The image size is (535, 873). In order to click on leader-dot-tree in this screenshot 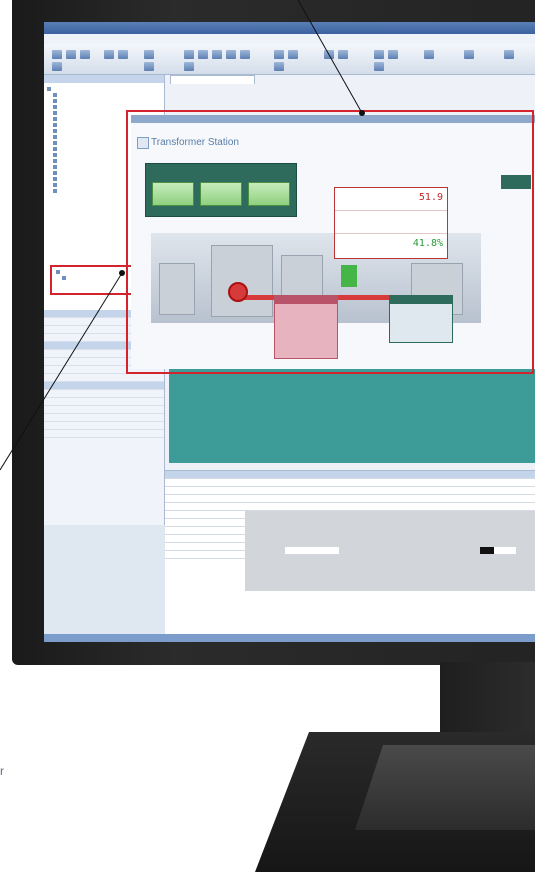, I will do `click(122, 273)`.